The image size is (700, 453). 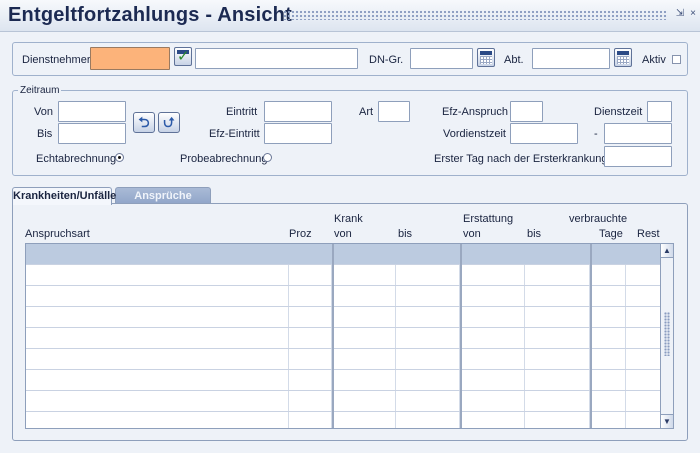 I want to click on abt-input, so click(x=571, y=58).